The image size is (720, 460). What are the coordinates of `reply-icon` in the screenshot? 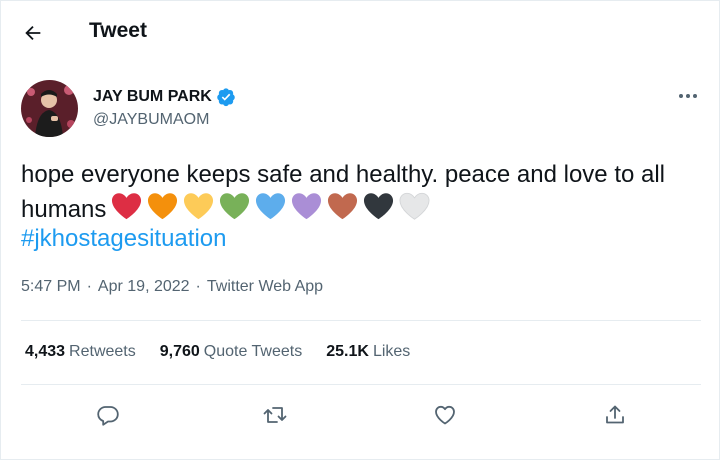 It's located at (108, 416).